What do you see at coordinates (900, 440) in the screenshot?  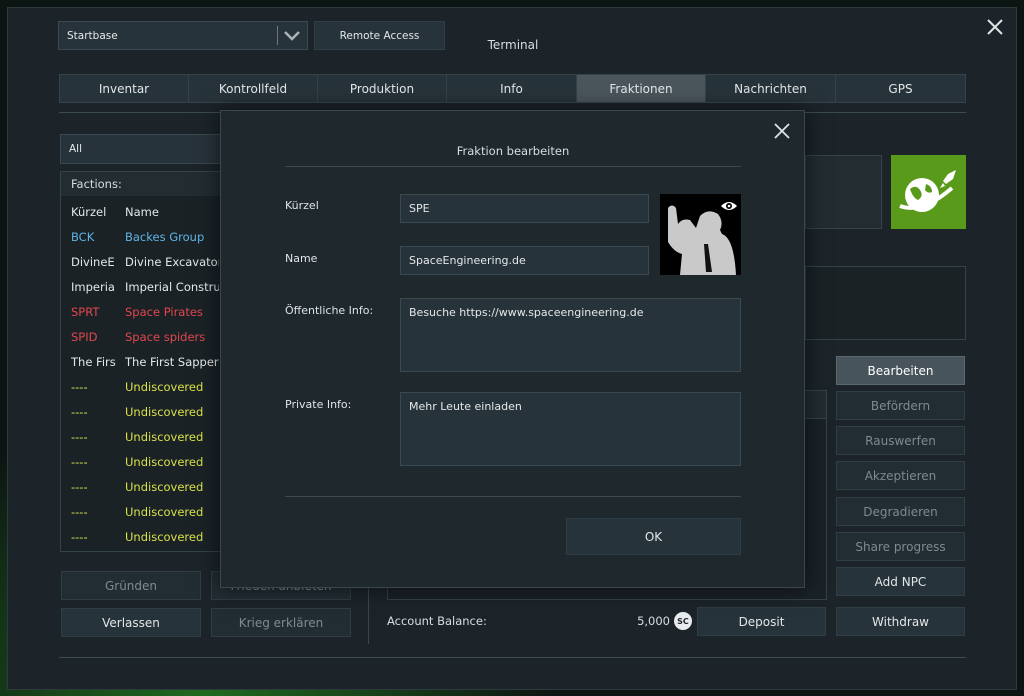 I see `kick-button: Rauswerfen` at bounding box center [900, 440].